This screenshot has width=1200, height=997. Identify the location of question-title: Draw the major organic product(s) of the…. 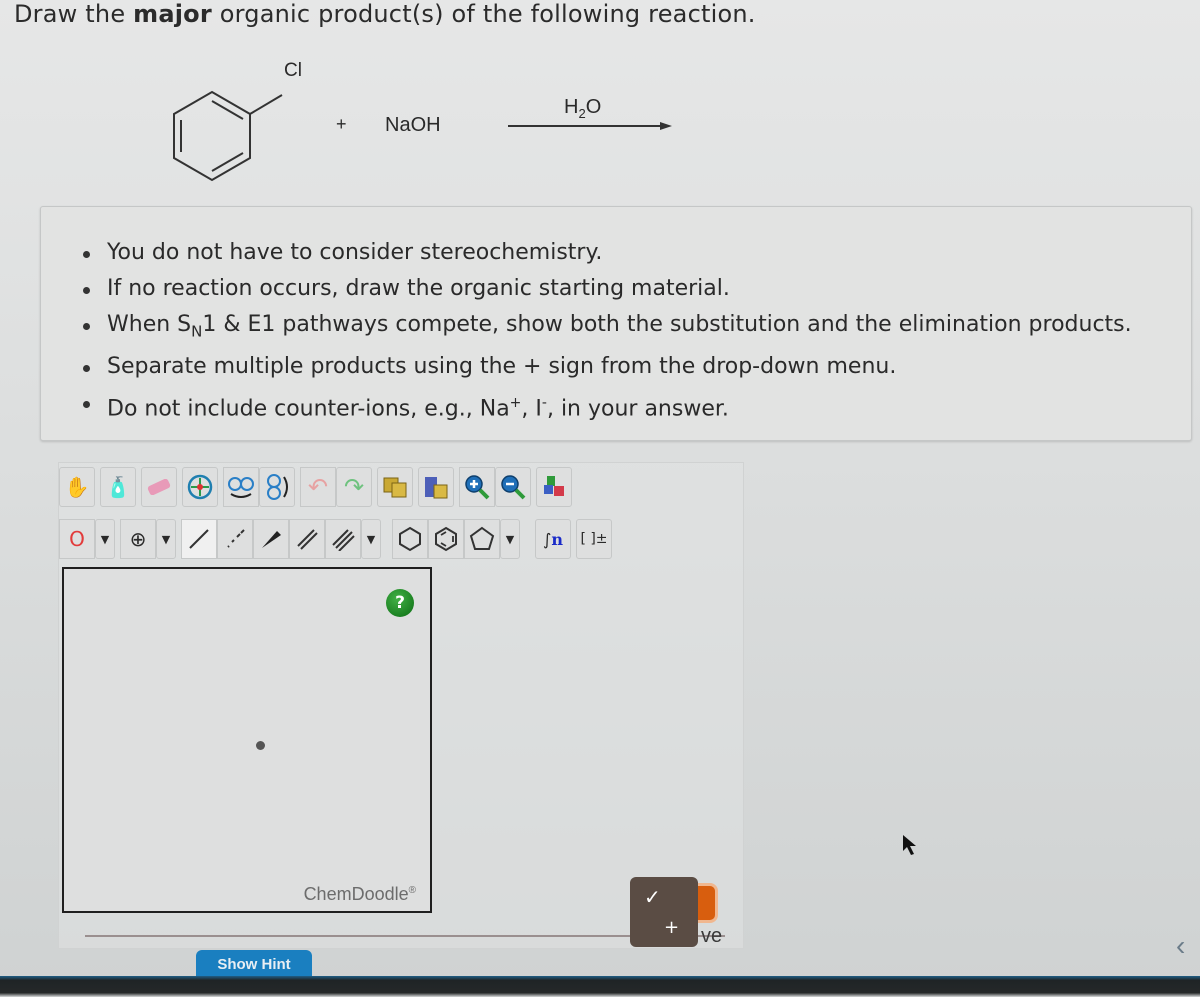
(385, 14).